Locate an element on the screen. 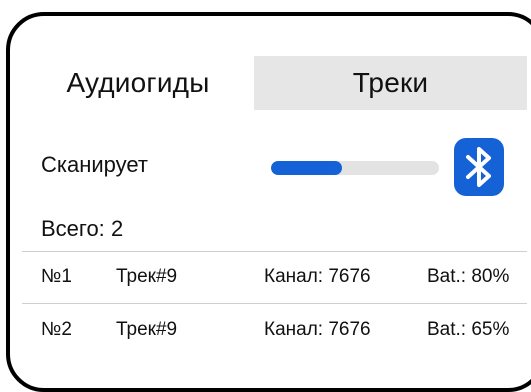 This screenshot has width=531, height=392. tab-tracks: Треки is located at coordinates (390, 83).